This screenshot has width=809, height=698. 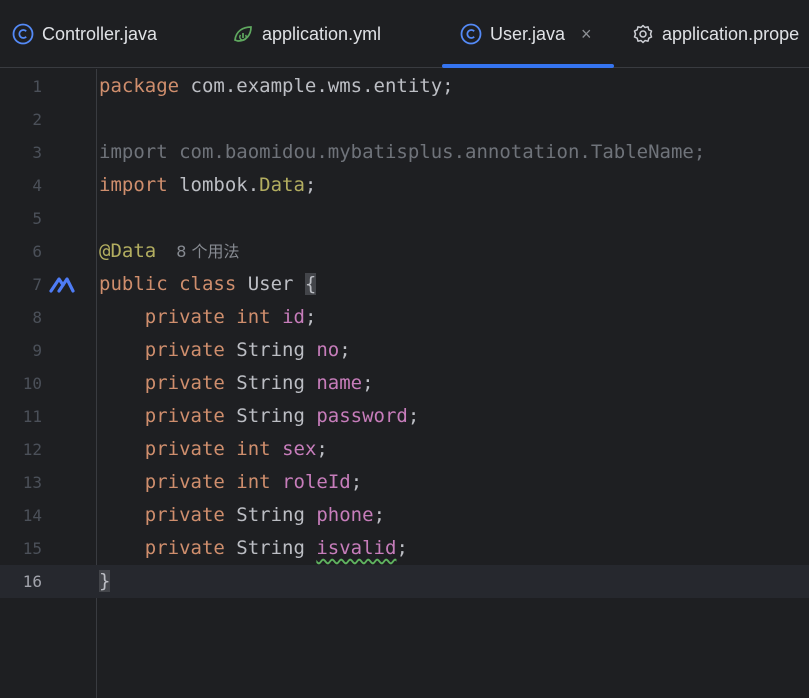 I want to click on code-line: 16}, so click(x=404, y=581).